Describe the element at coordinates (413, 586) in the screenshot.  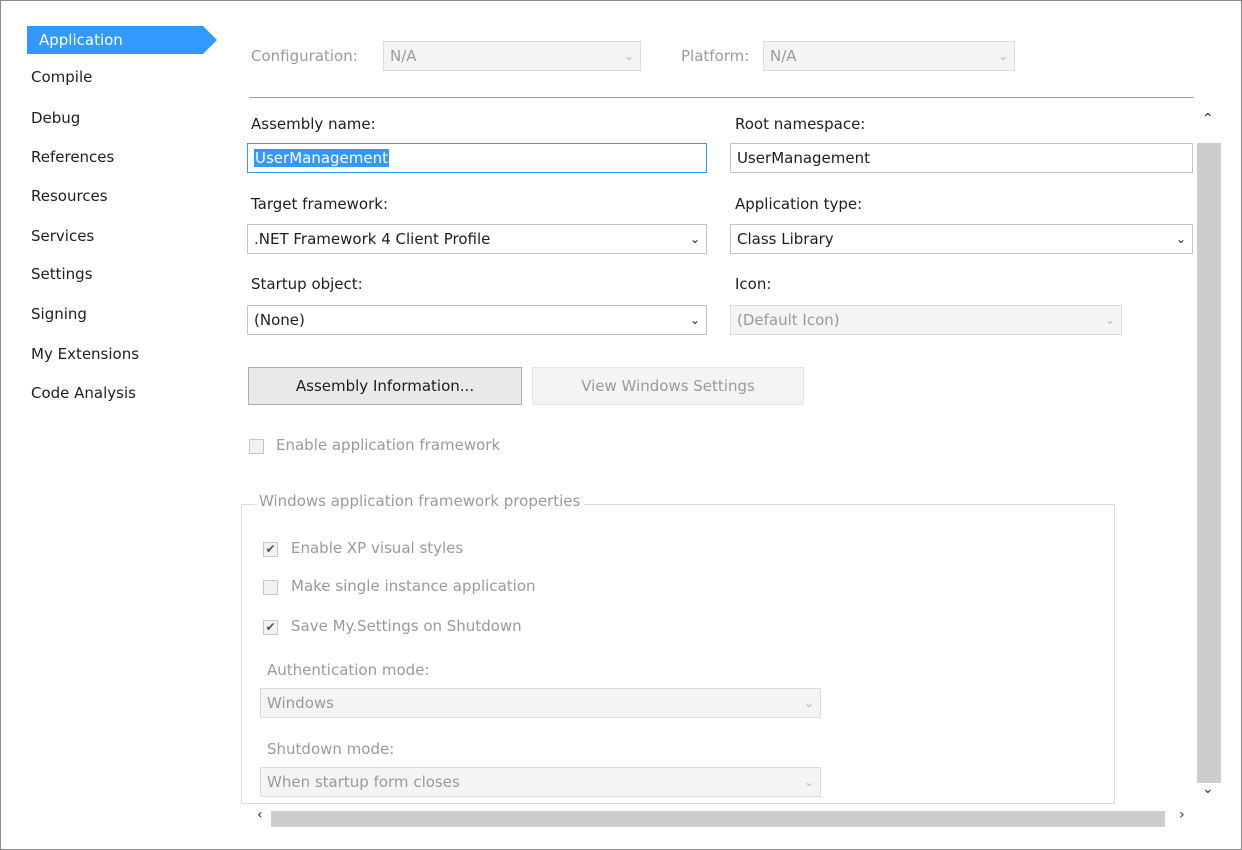
I see `single-instance-label: Make single instance application` at that location.